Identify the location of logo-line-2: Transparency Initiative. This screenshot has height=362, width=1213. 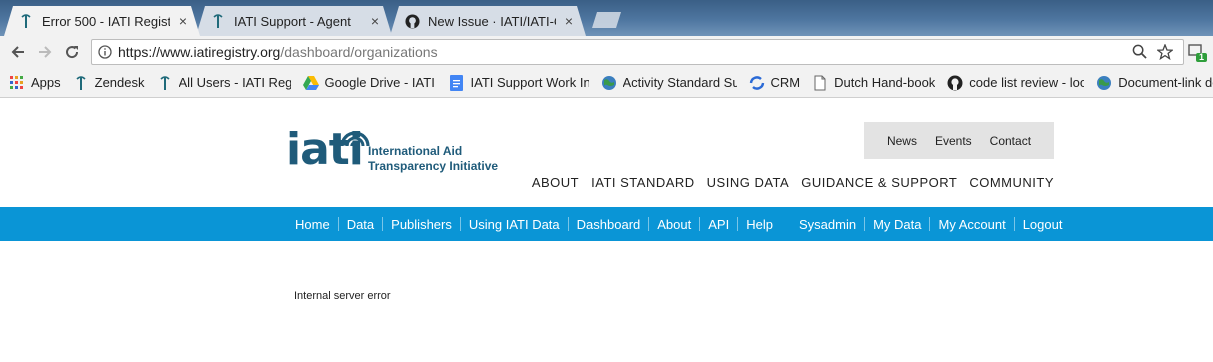
(433, 166).